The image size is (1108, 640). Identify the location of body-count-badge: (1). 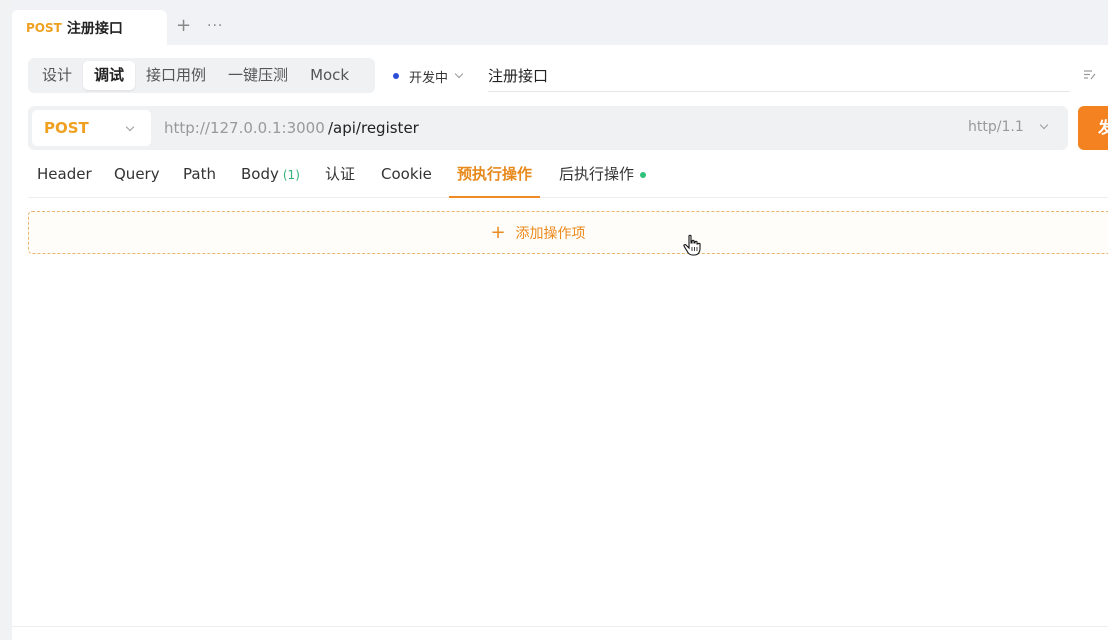
(291, 175).